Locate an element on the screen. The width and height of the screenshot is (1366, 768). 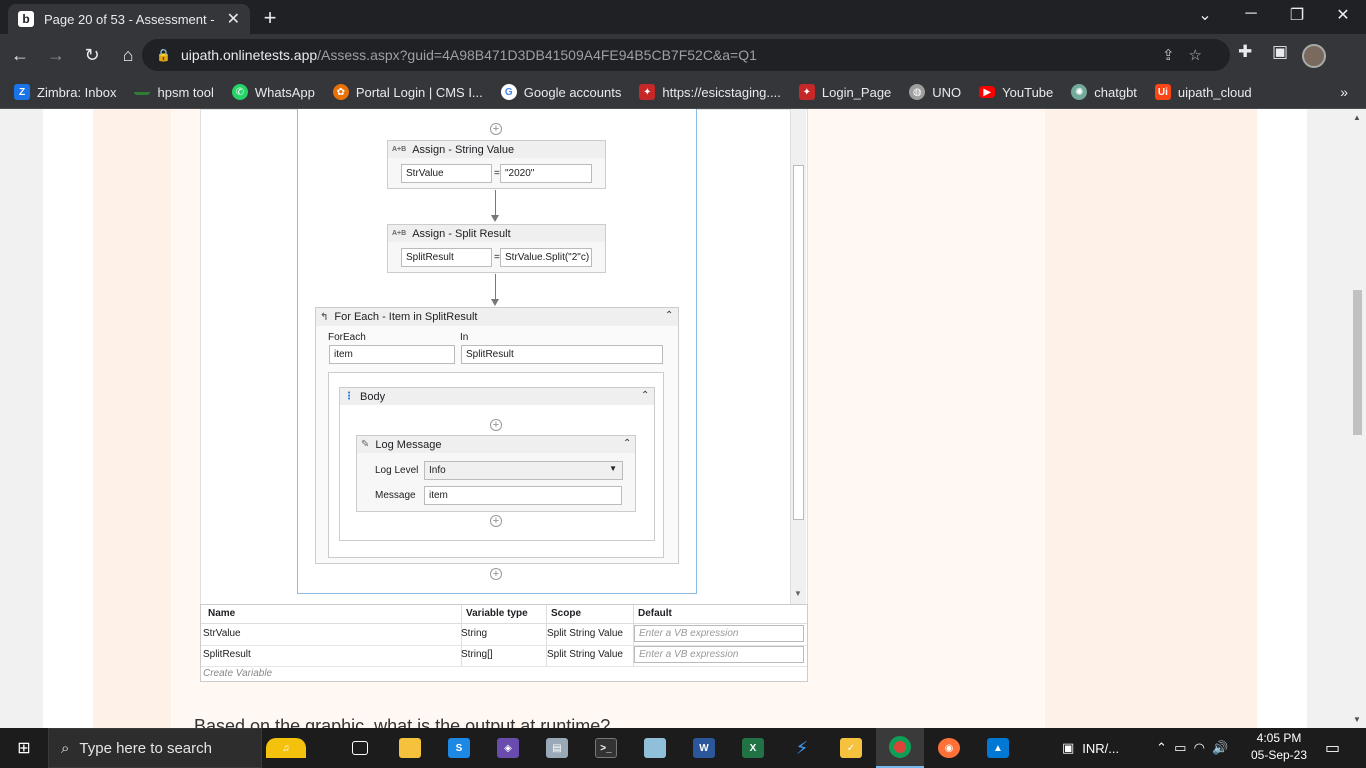
reload-icon: ↻ is located at coordinates (92, 55).